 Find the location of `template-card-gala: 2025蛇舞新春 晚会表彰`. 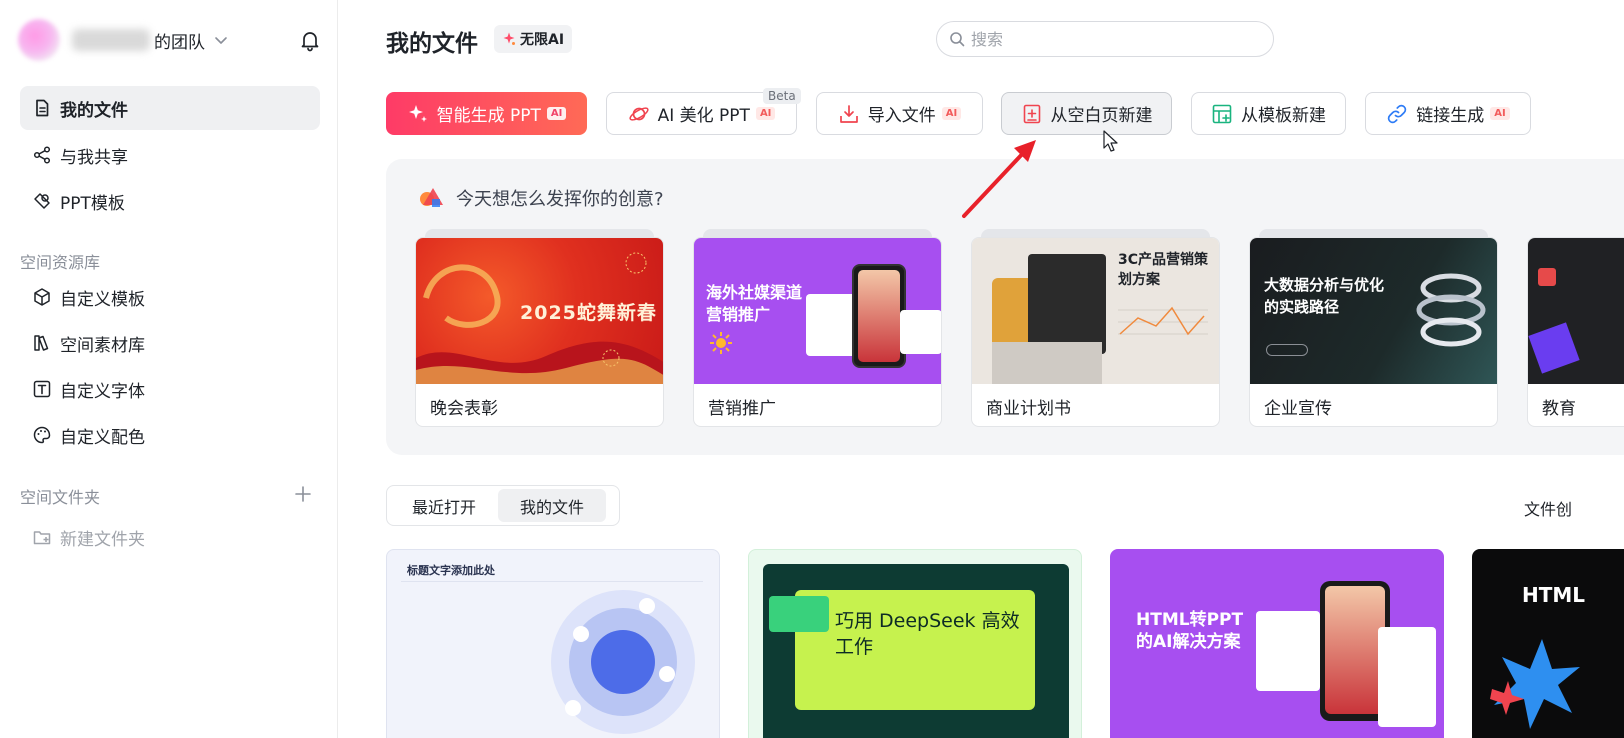

template-card-gala: 2025蛇舞新春 晚会表彰 is located at coordinates (539, 332).